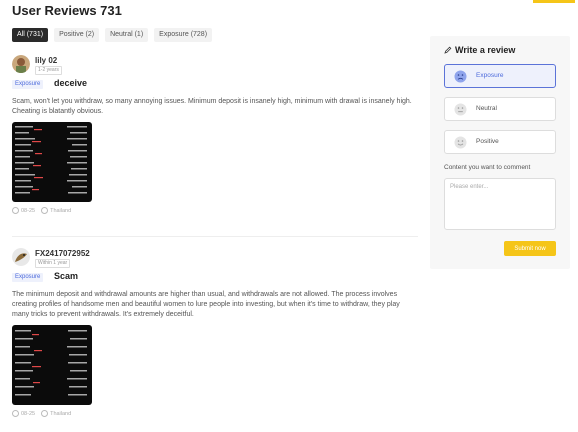  I want to click on sad-face-icon, so click(460, 76).